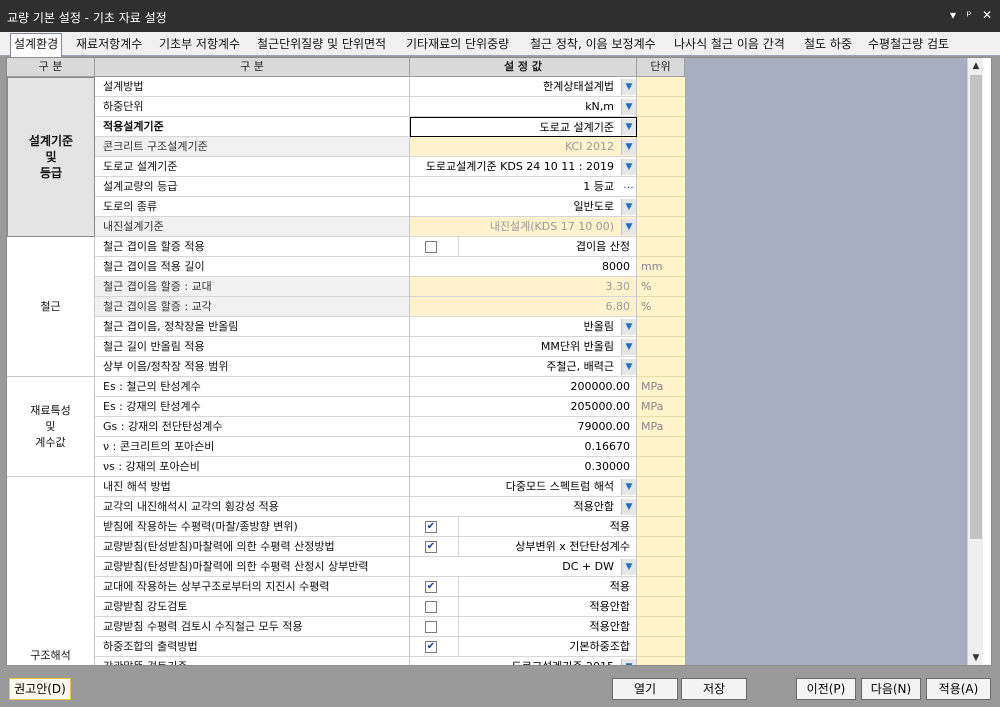 The image size is (1000, 707). I want to click on setting-value: 한계상태설계법, so click(523, 87).